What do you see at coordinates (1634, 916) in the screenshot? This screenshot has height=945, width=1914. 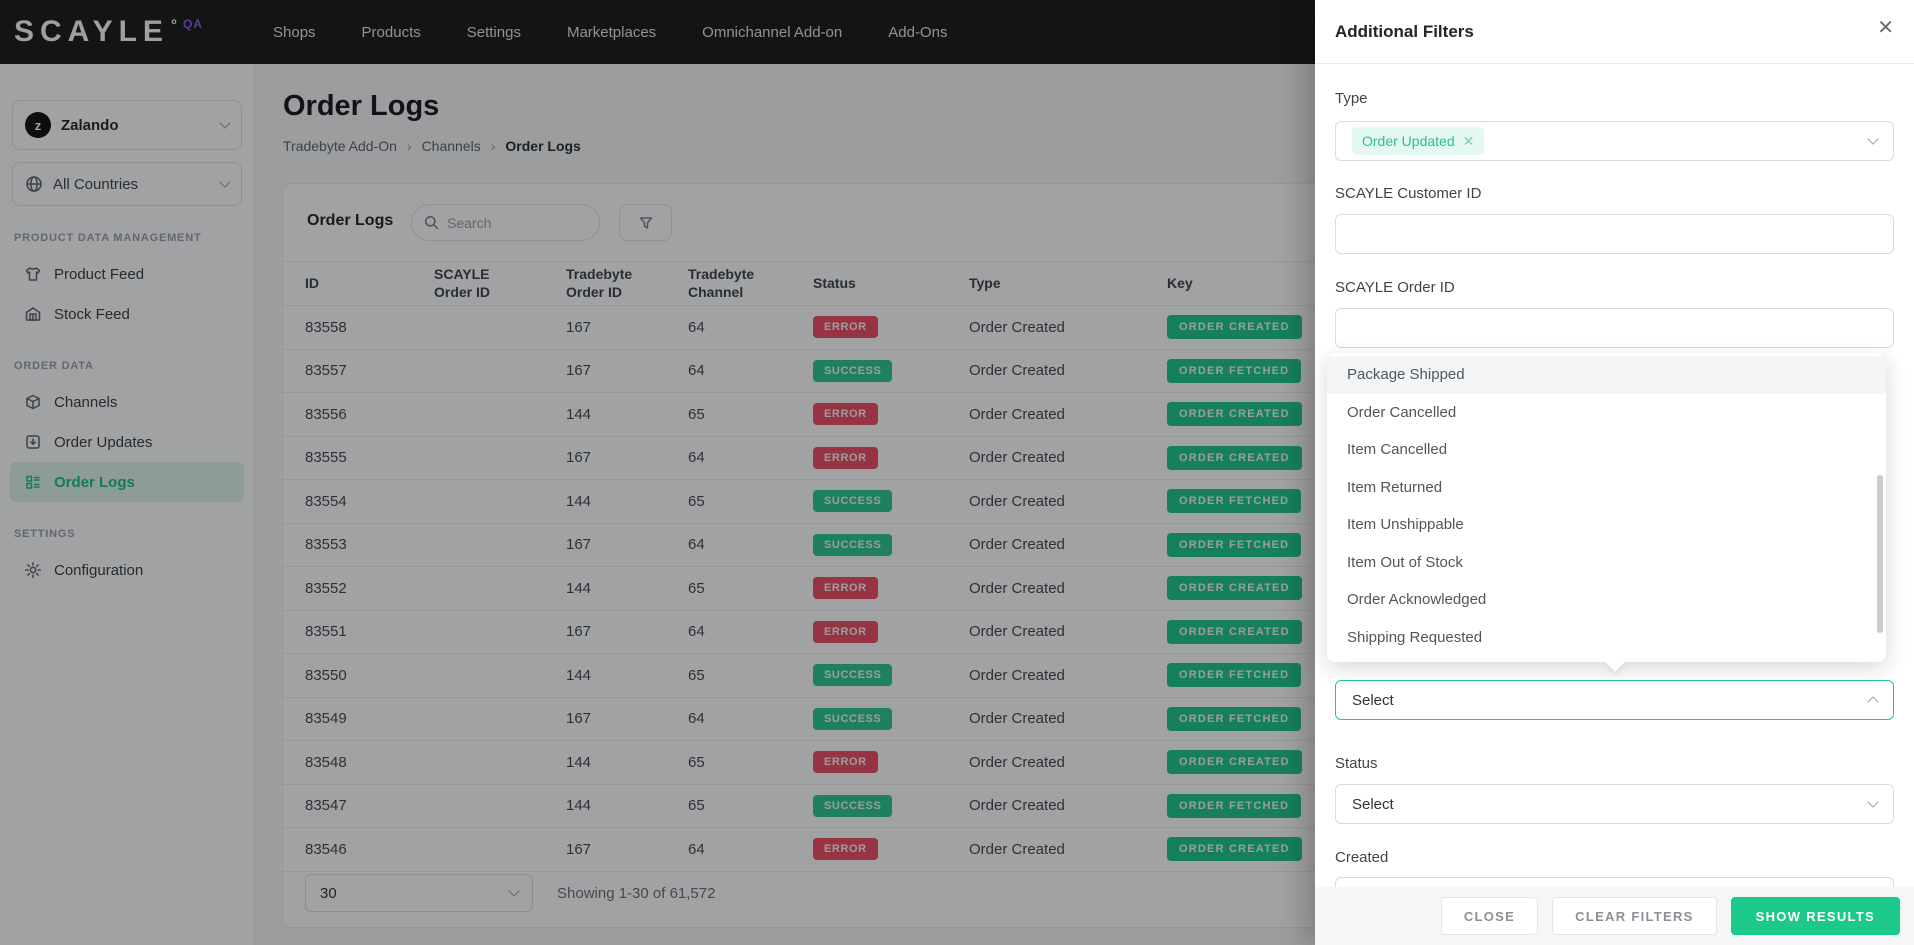 I see `clear-filters-button: CLEAR FILTERS` at bounding box center [1634, 916].